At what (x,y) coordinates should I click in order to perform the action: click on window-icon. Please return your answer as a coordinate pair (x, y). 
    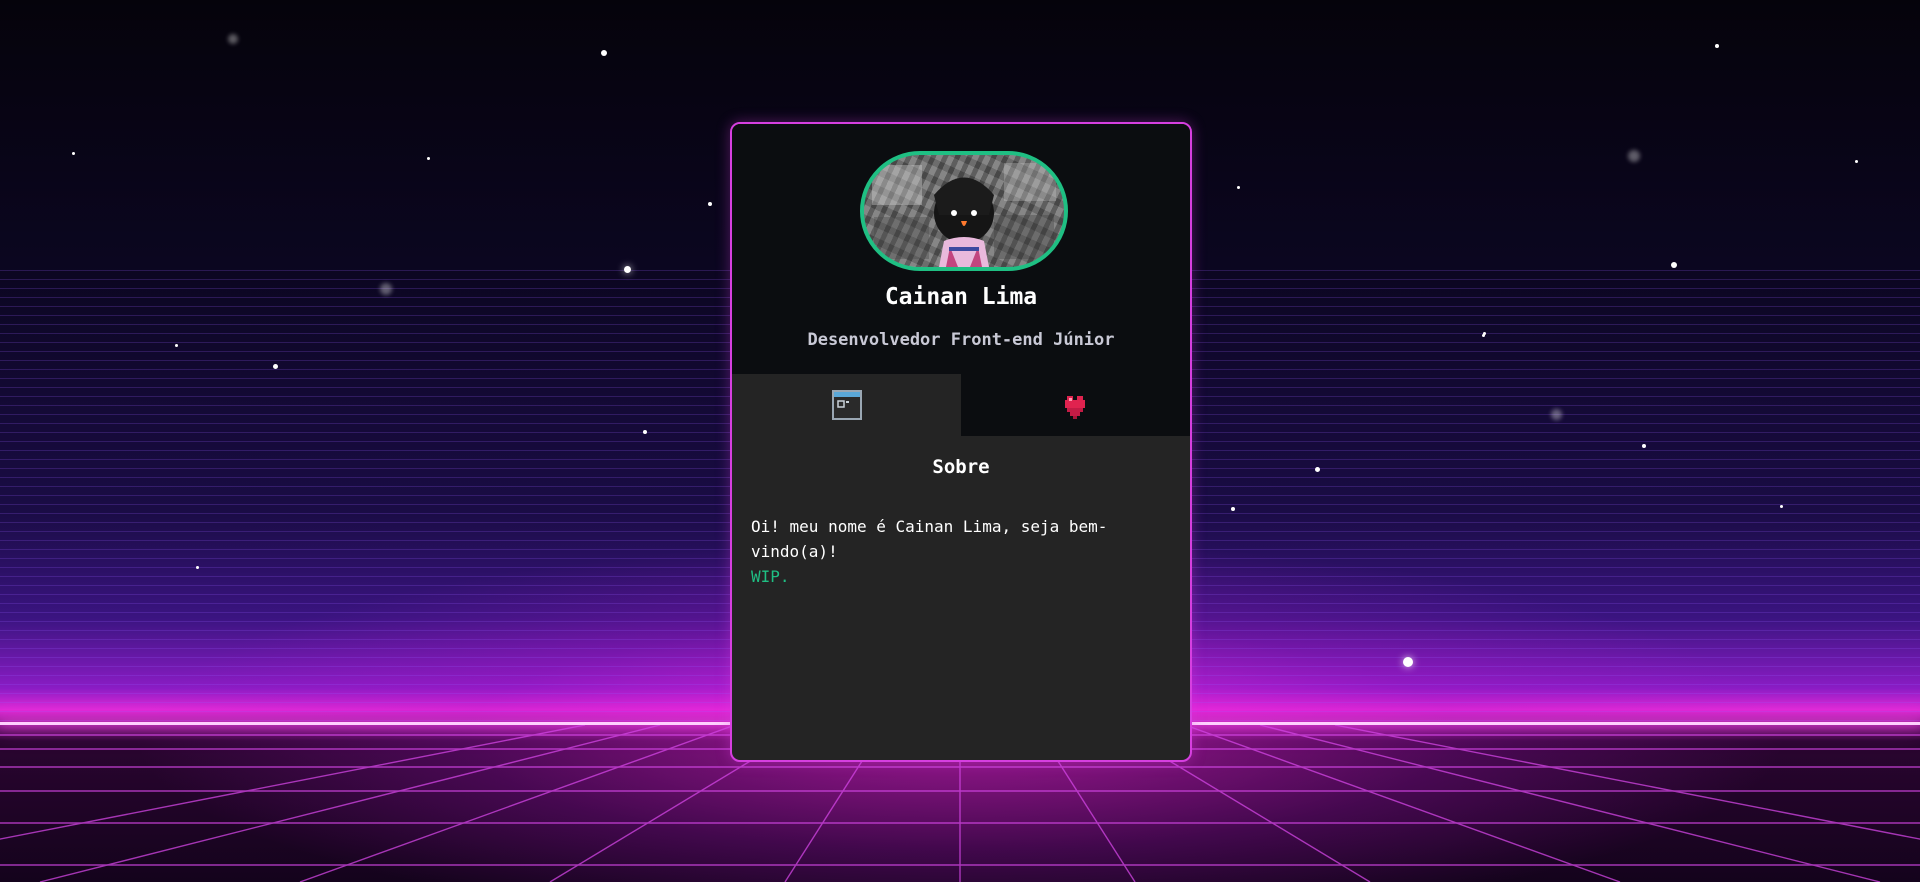
    Looking at the image, I should click on (847, 405).